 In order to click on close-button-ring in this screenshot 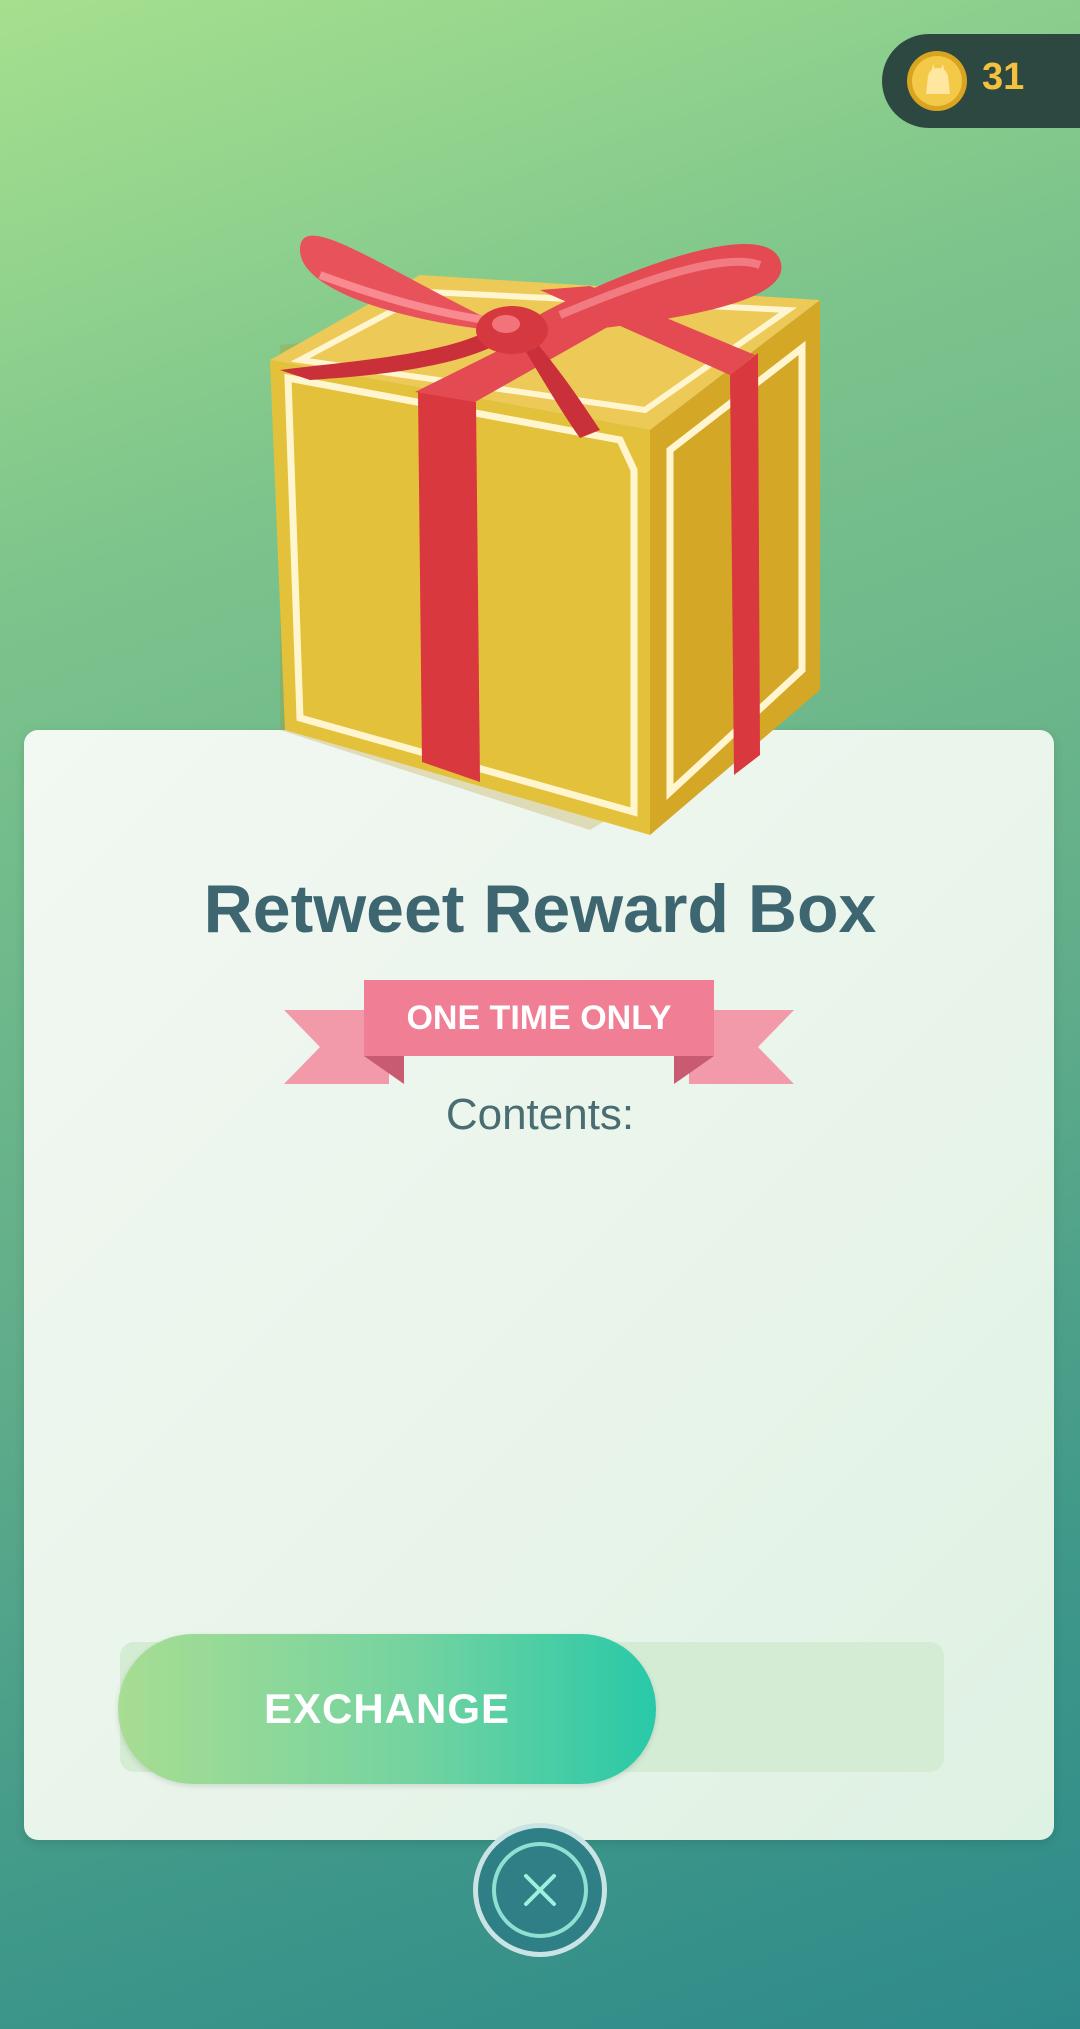, I will do `click(540, 1890)`.